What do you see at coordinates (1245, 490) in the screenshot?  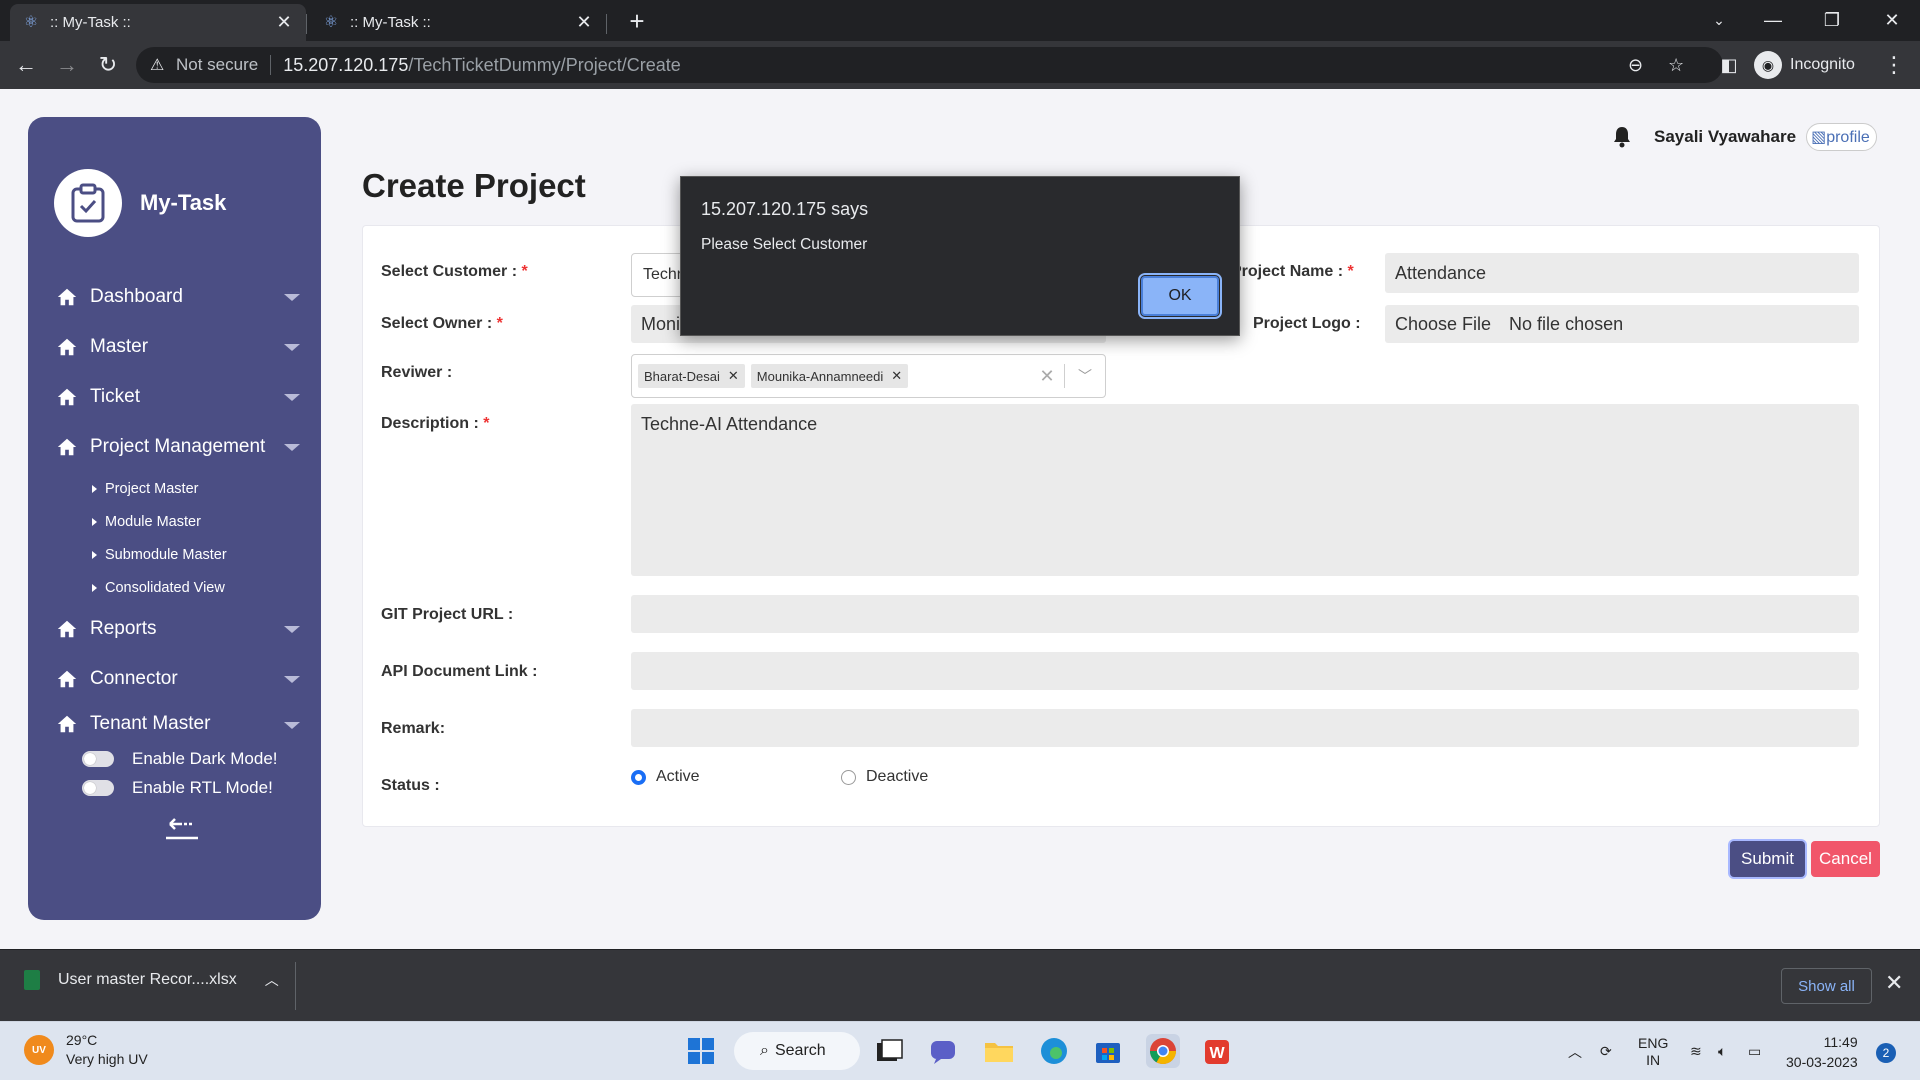 I see `description-textarea: Techne-AI Attendance` at bounding box center [1245, 490].